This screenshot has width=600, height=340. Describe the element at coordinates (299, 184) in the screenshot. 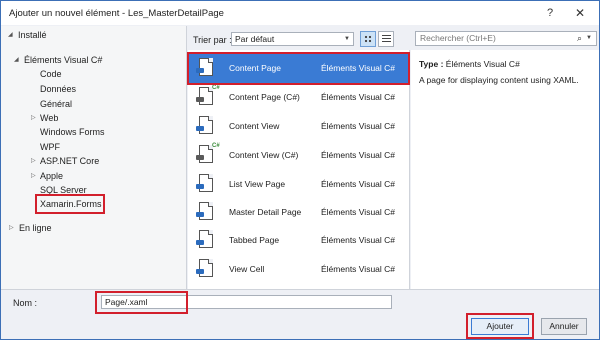

I see `list-item-list-view-page: List View Page Éléments Visual C#` at that location.